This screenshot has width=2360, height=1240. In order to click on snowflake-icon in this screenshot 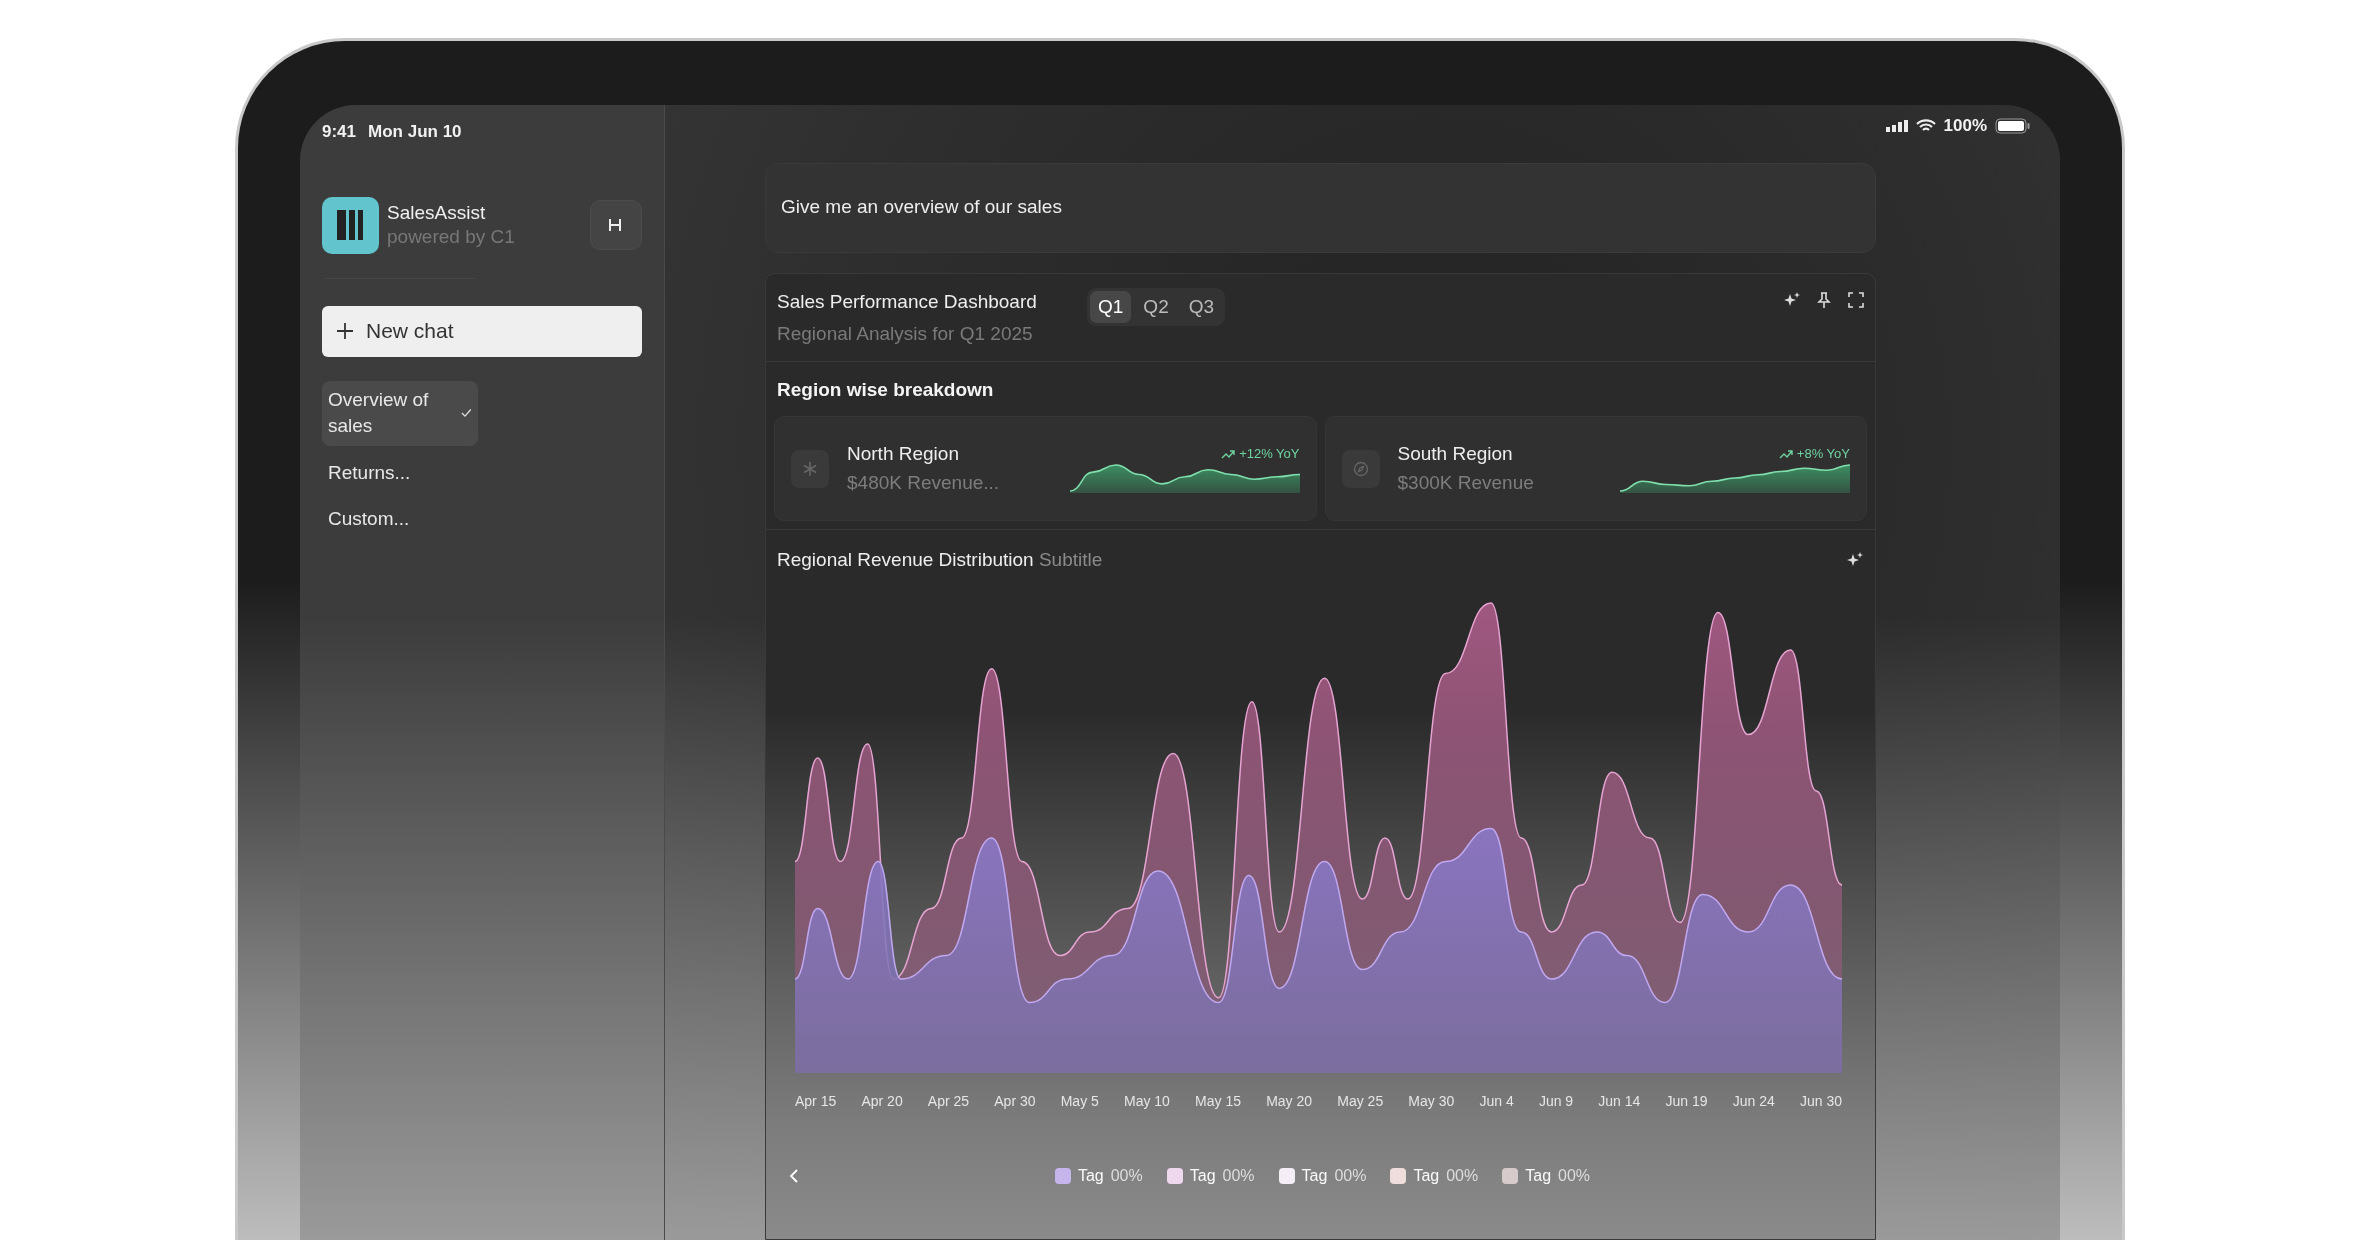, I will do `click(810, 468)`.